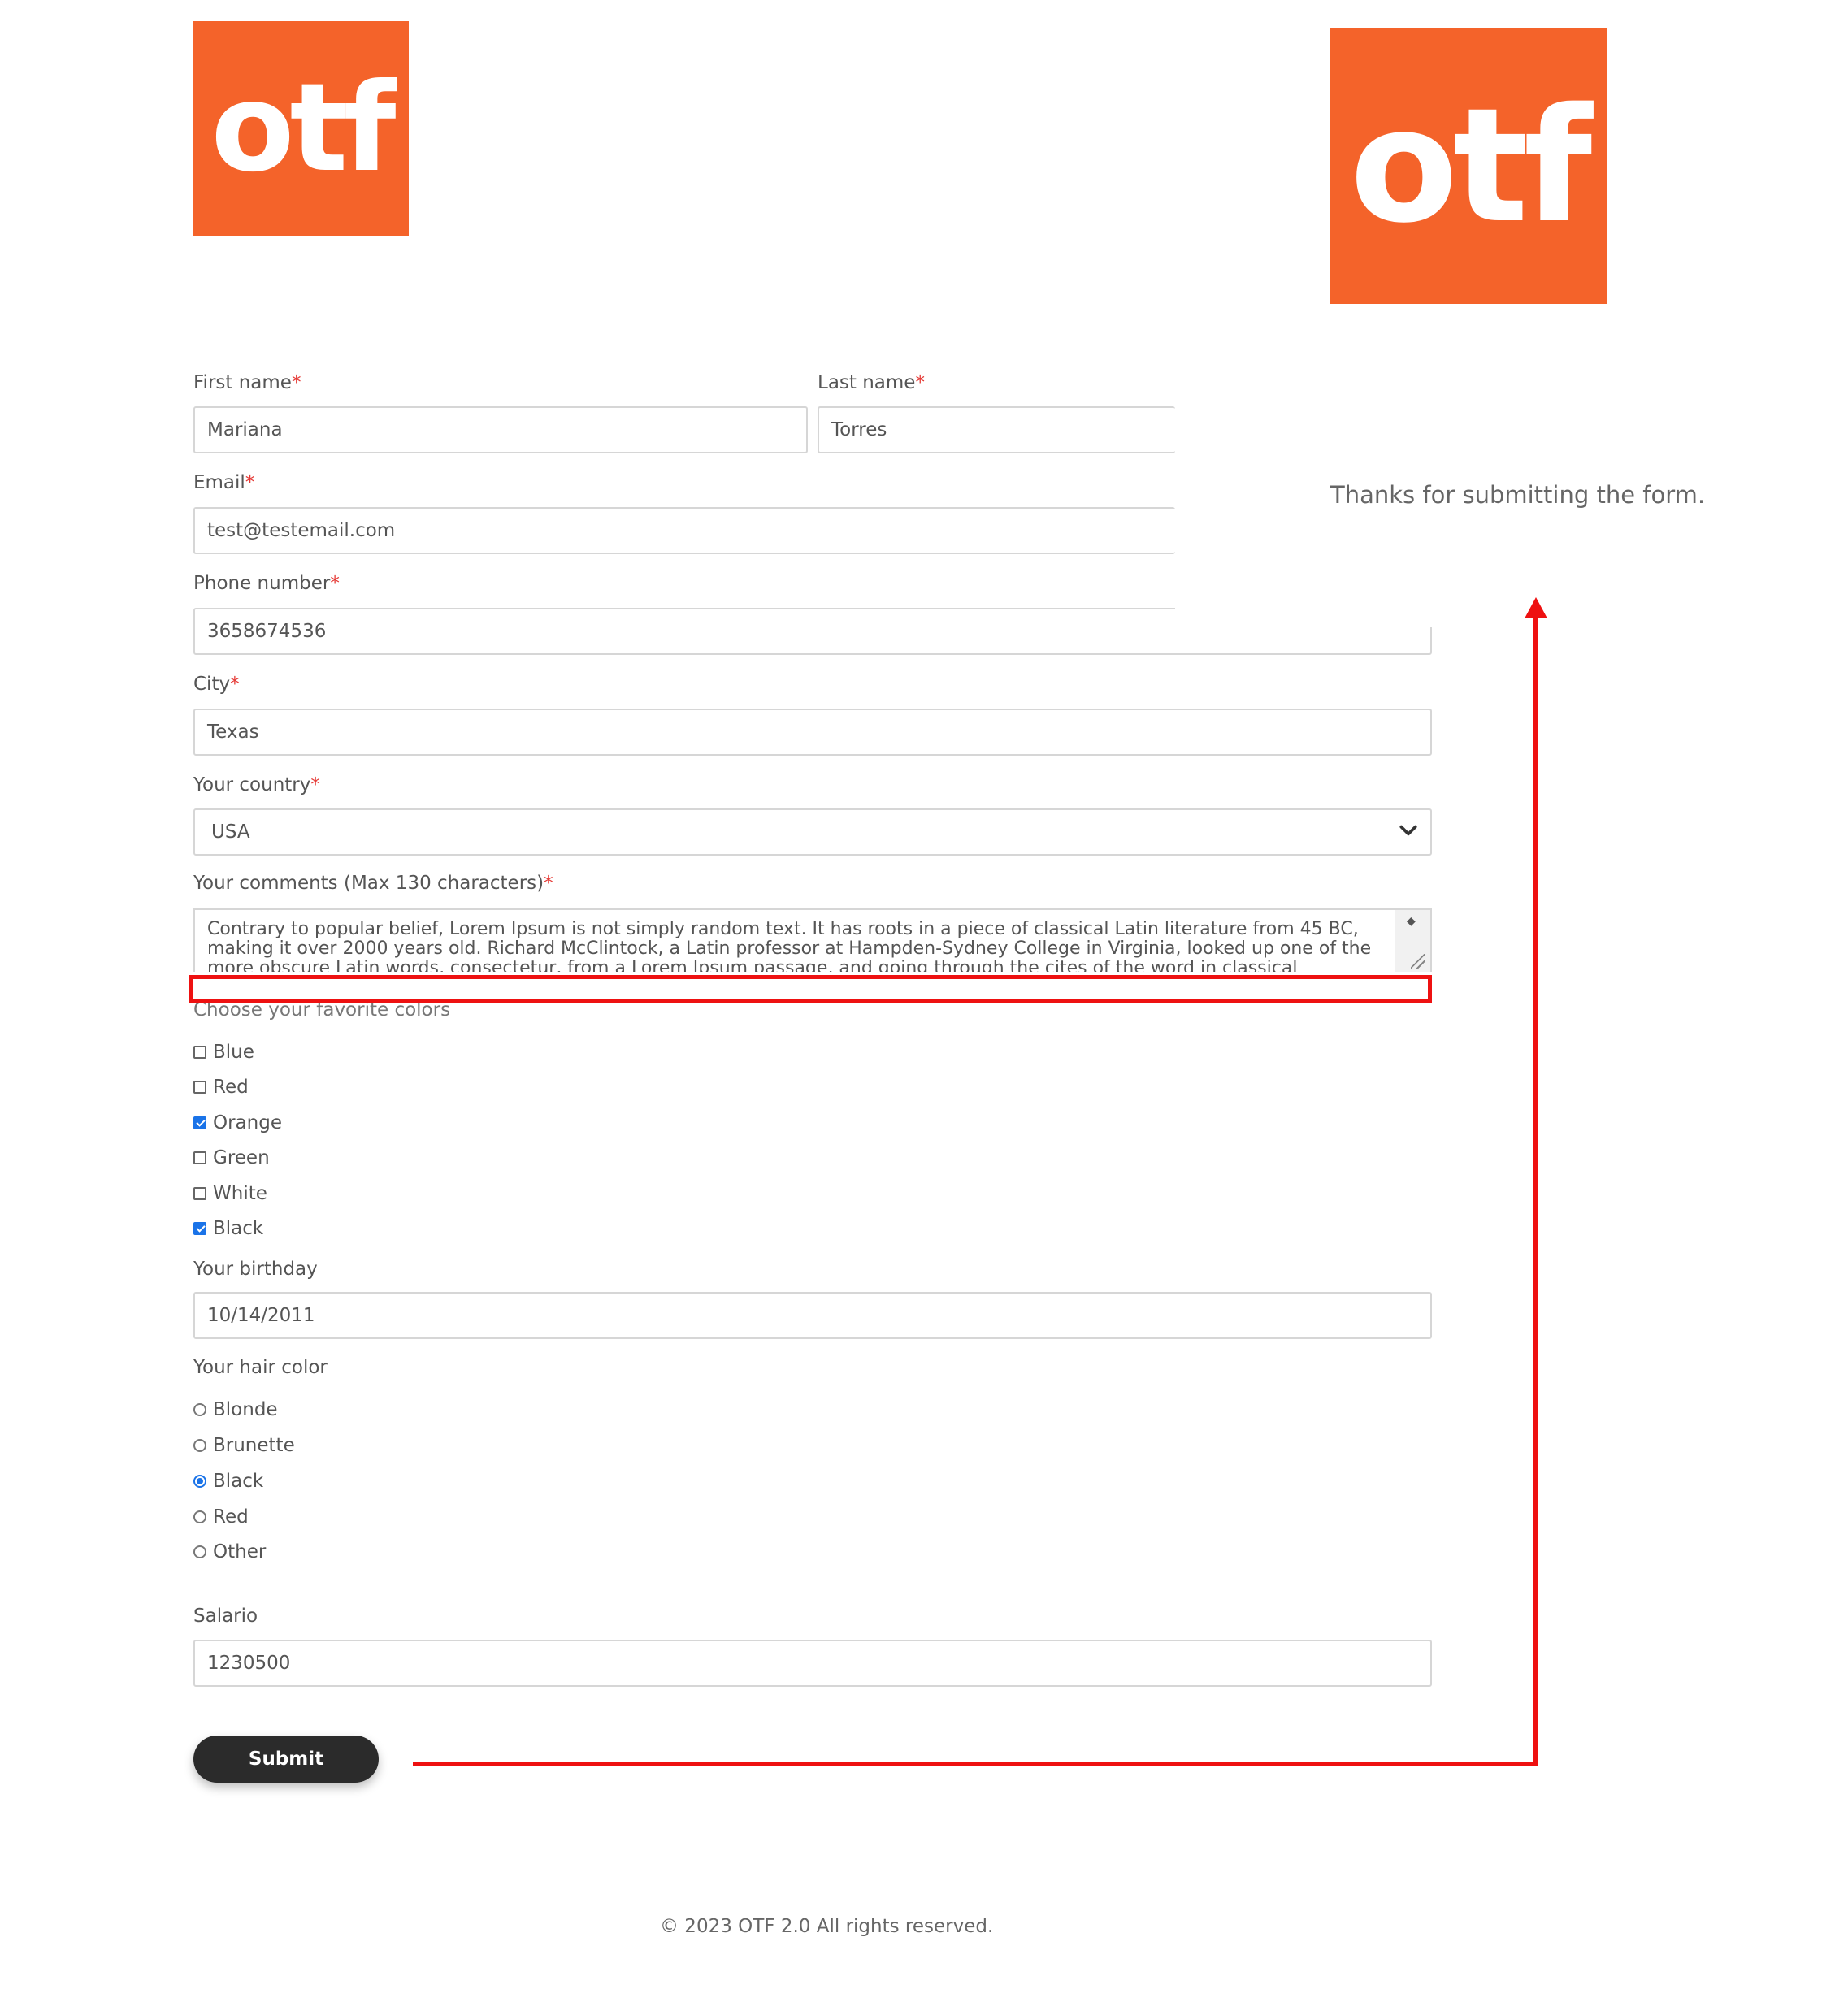 This screenshot has width=1848, height=2011. What do you see at coordinates (245, 429) in the screenshot?
I see `first-name-value: Mariana` at bounding box center [245, 429].